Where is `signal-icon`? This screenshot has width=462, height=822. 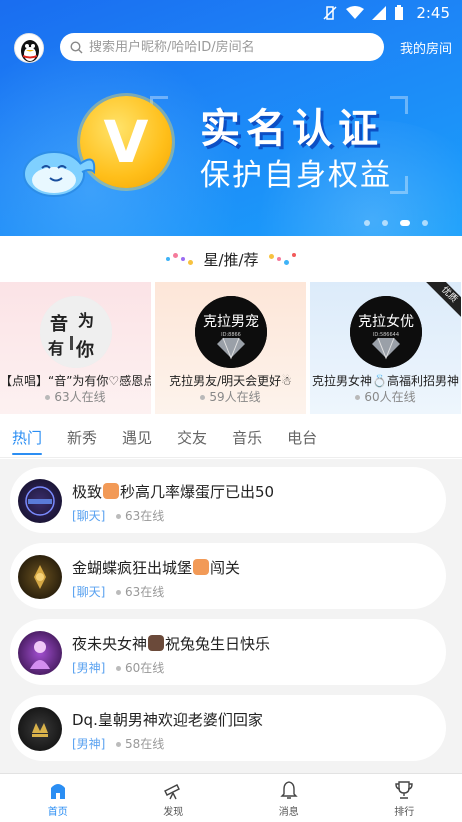
signal-icon is located at coordinates (379, 13).